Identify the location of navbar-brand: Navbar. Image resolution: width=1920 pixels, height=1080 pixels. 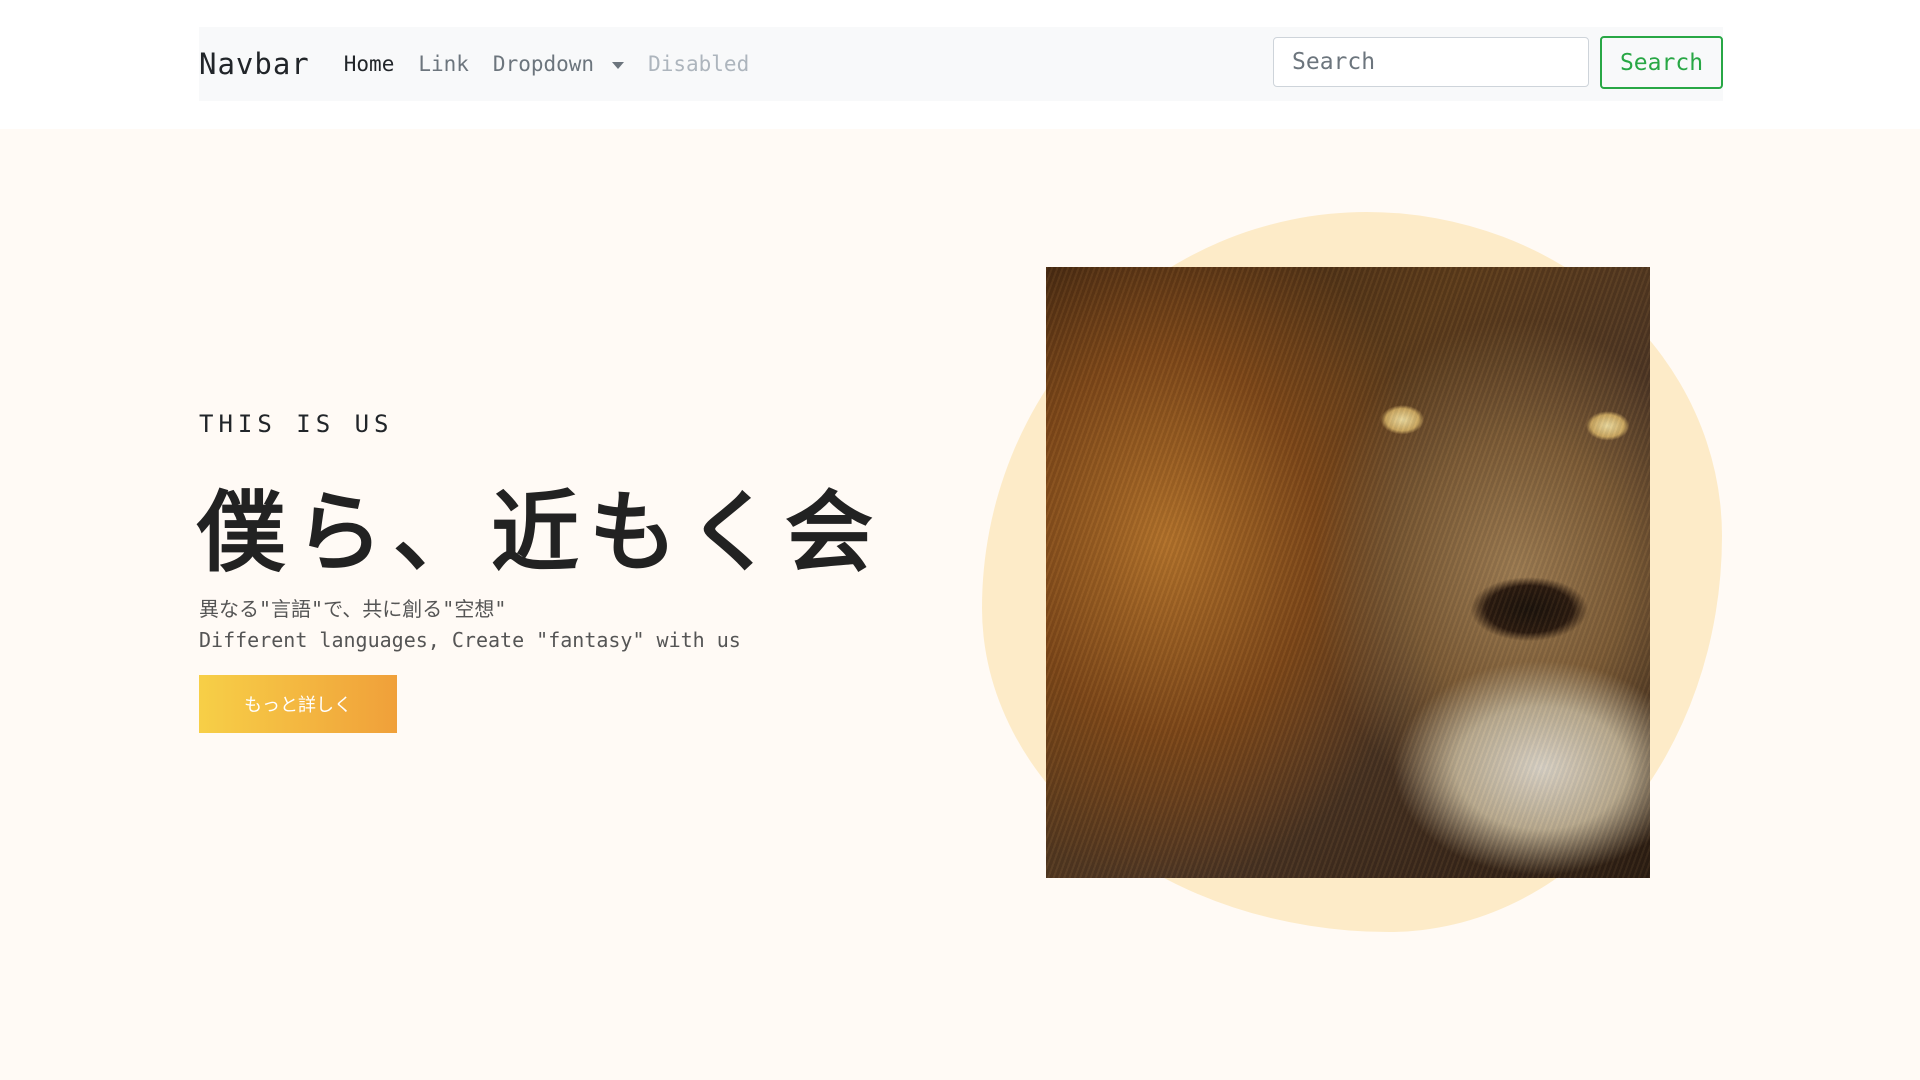
(254, 64).